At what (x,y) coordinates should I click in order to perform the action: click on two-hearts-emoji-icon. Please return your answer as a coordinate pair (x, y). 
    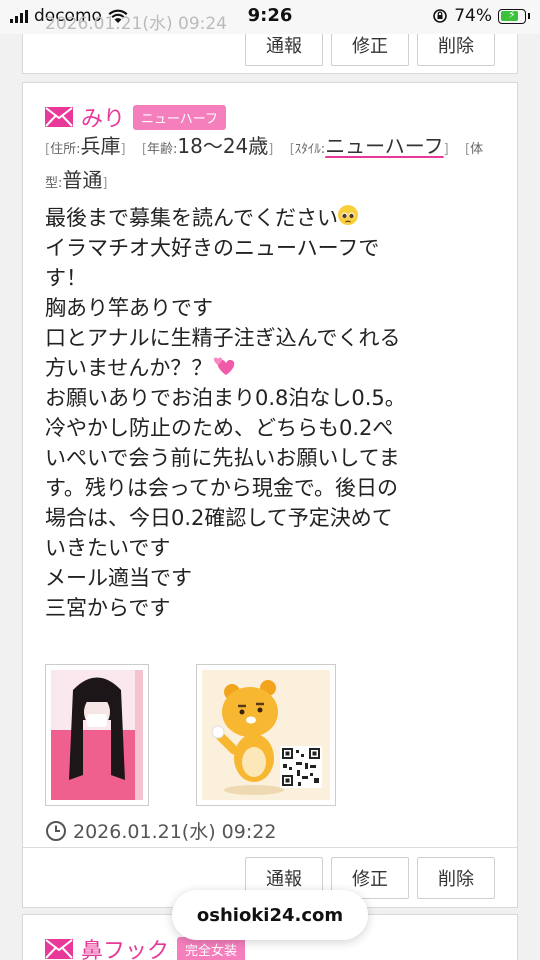
    Looking at the image, I should click on (224, 366).